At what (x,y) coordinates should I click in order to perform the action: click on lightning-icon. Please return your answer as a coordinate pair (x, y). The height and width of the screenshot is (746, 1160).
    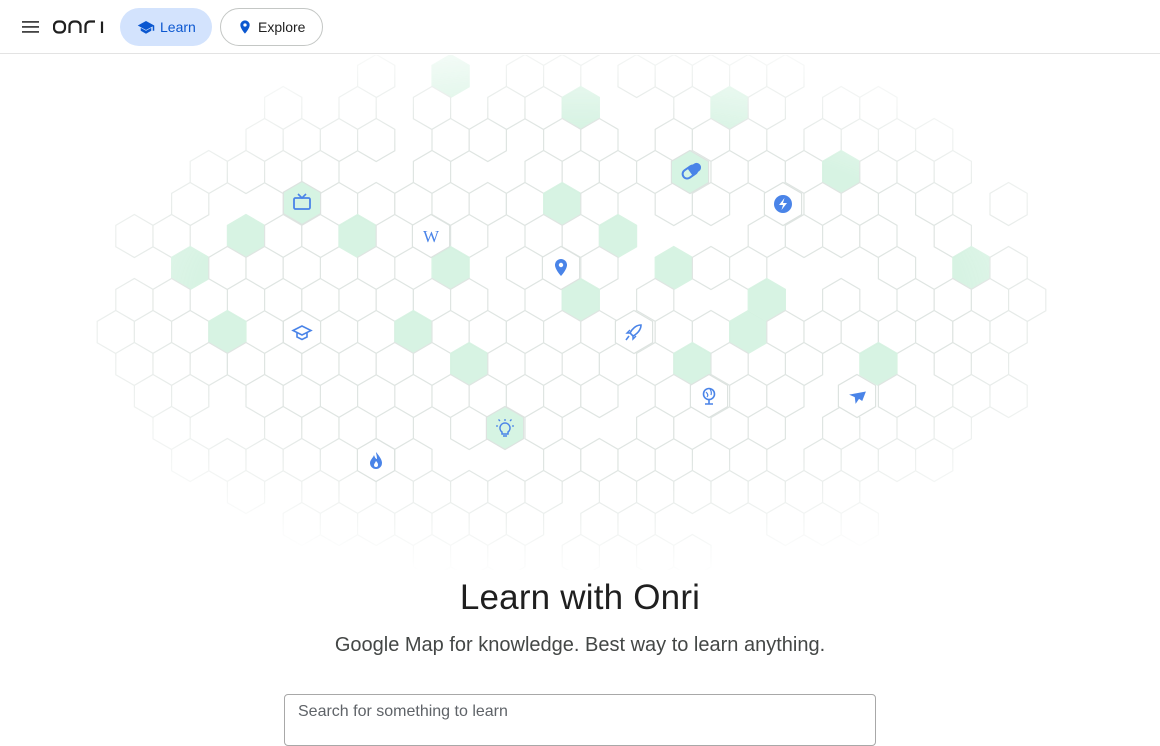
    Looking at the image, I should click on (783, 204).